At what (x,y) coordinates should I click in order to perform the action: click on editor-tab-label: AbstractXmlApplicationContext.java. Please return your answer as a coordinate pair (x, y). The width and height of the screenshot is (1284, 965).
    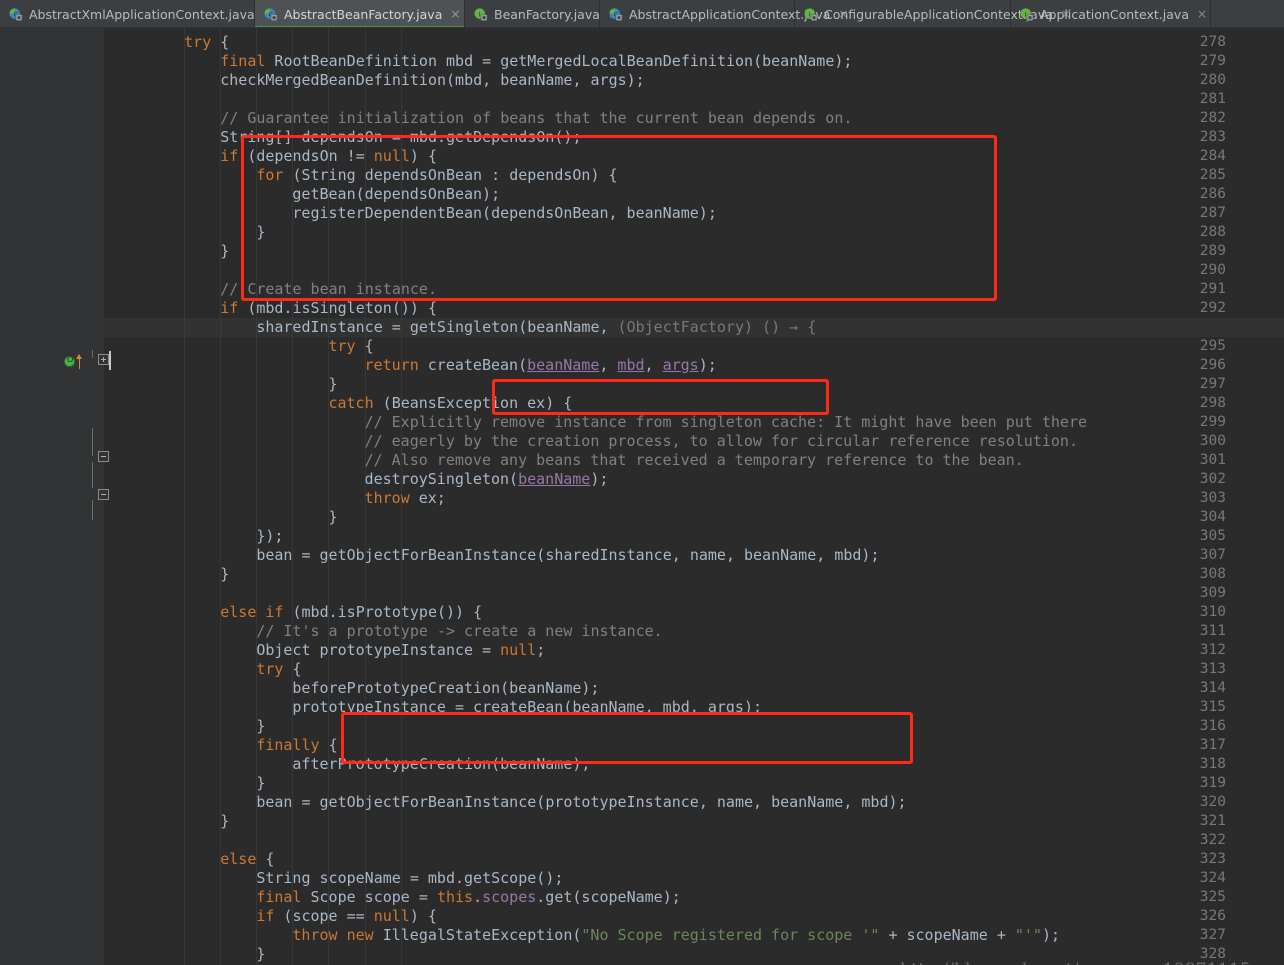
    Looking at the image, I should click on (142, 14).